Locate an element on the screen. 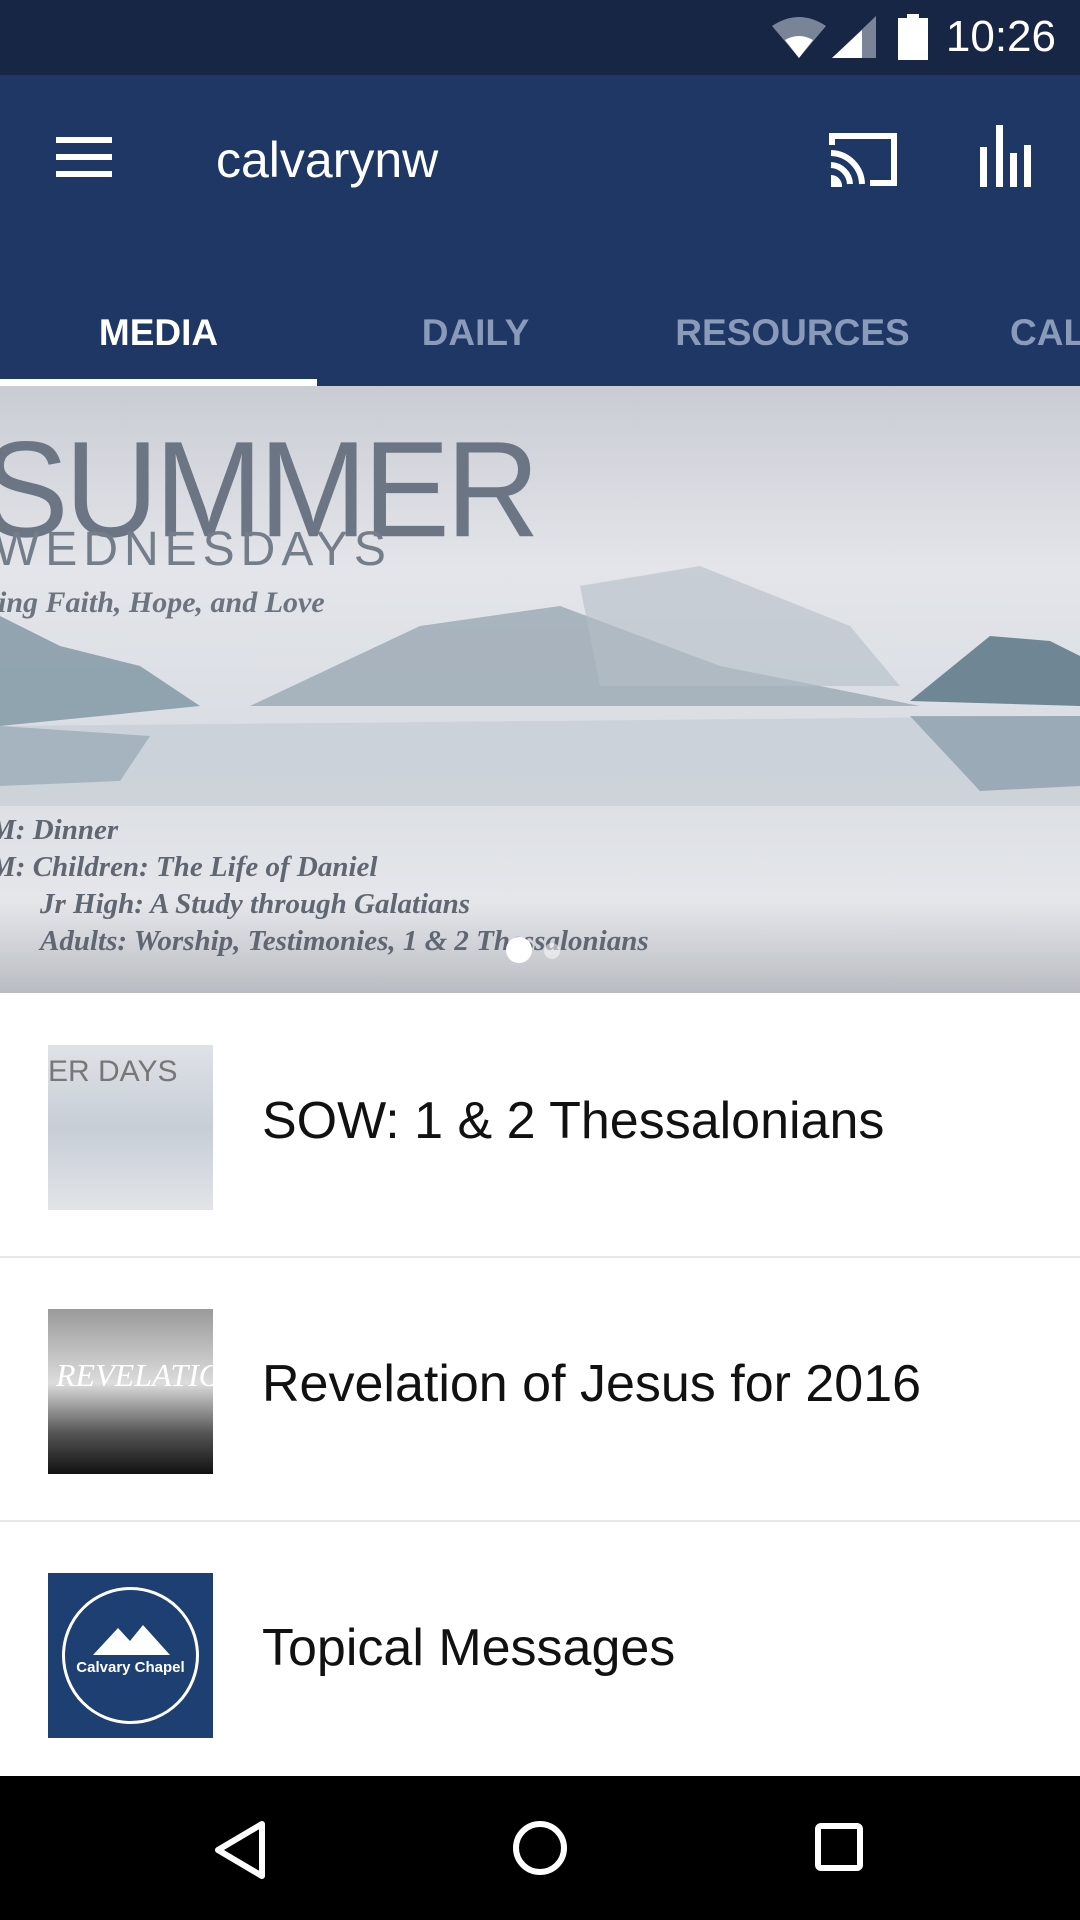 The width and height of the screenshot is (1080, 1920). menu-icon is located at coordinates (84, 157).